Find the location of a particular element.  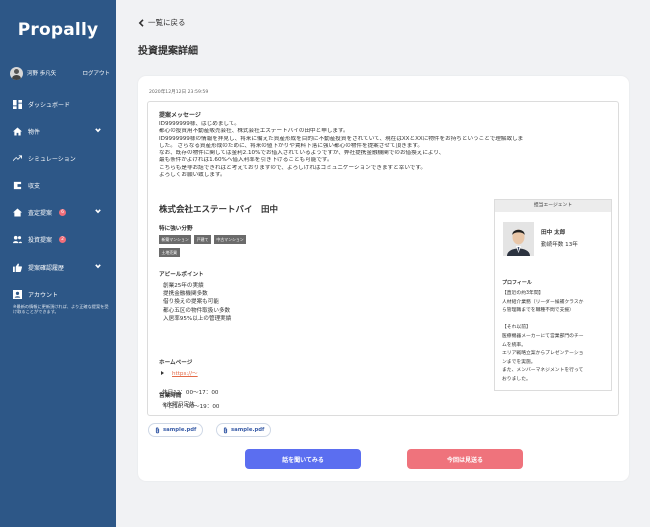

trending-up-icon is located at coordinates (17, 158).